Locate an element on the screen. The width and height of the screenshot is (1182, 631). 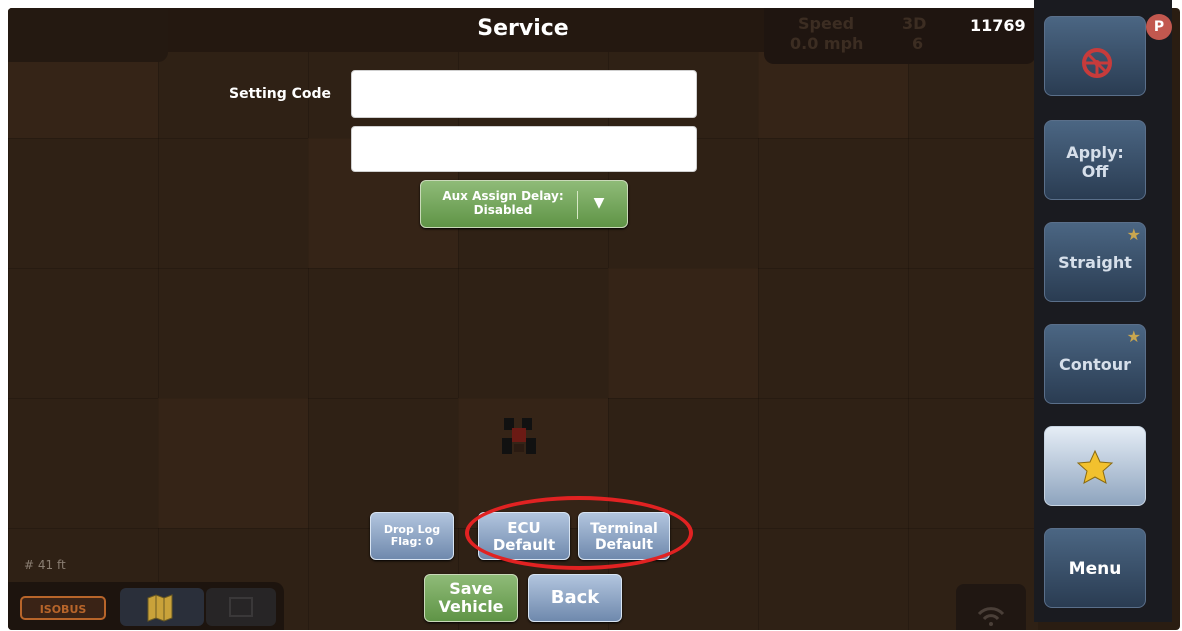
page-title: Service is located at coordinates (523, 28).